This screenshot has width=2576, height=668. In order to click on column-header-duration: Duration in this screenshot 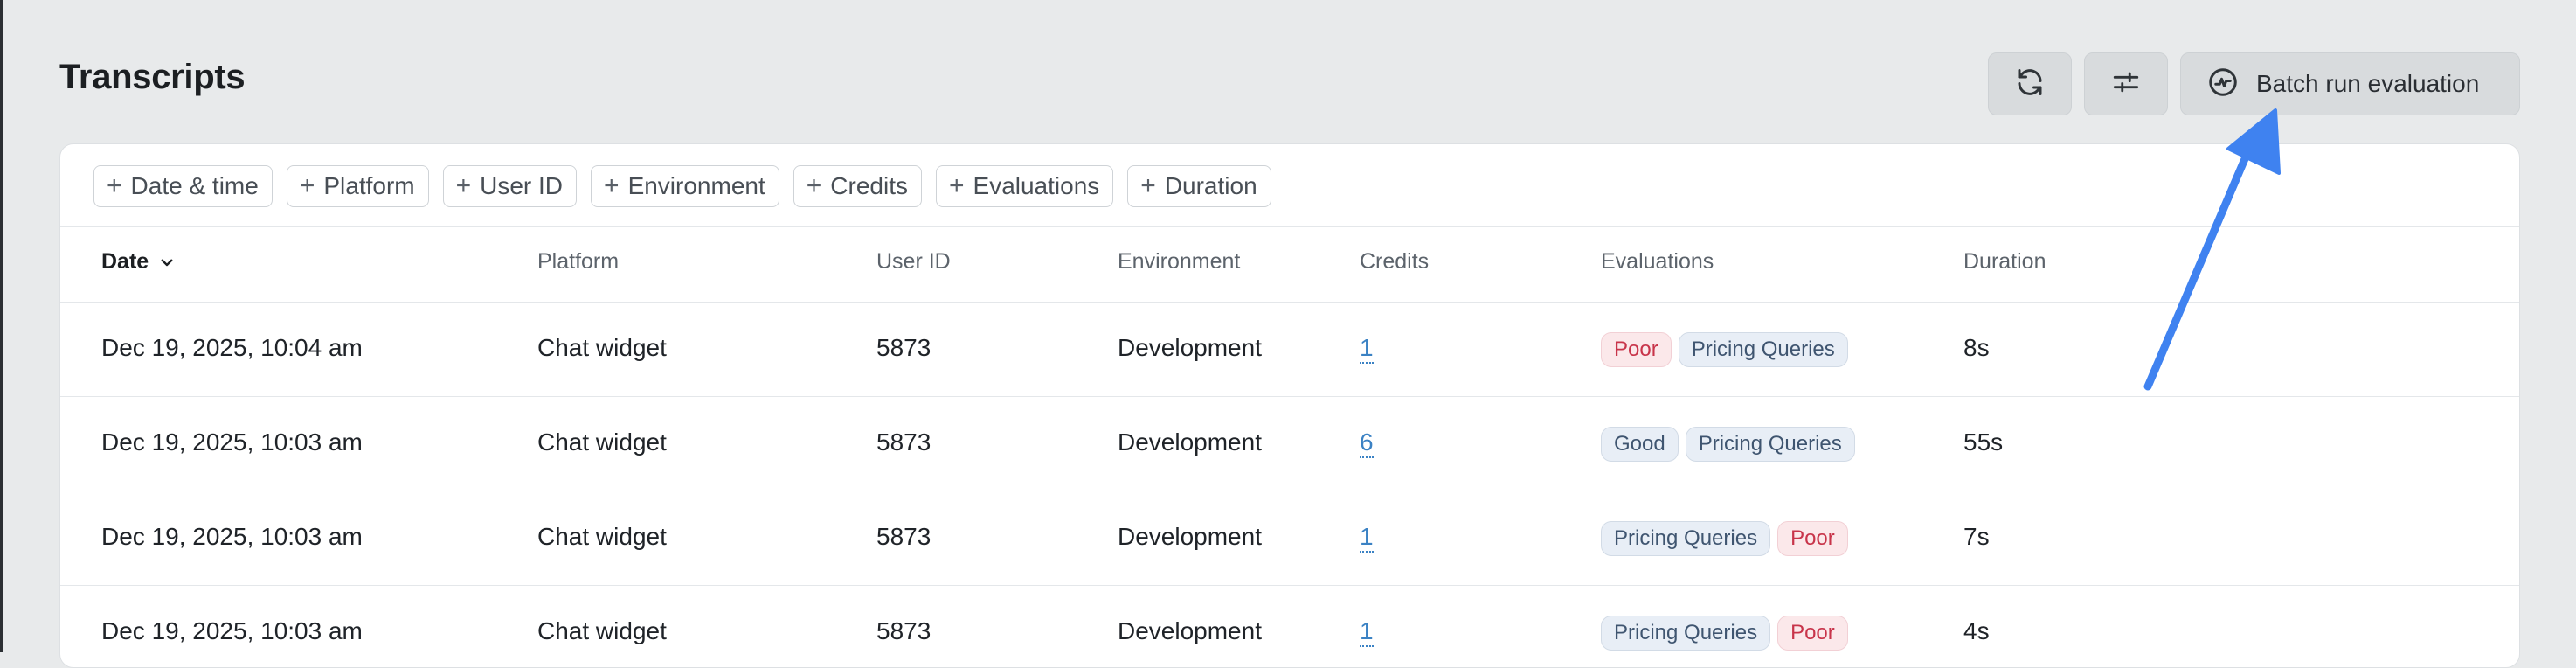, I will do `click(2004, 262)`.